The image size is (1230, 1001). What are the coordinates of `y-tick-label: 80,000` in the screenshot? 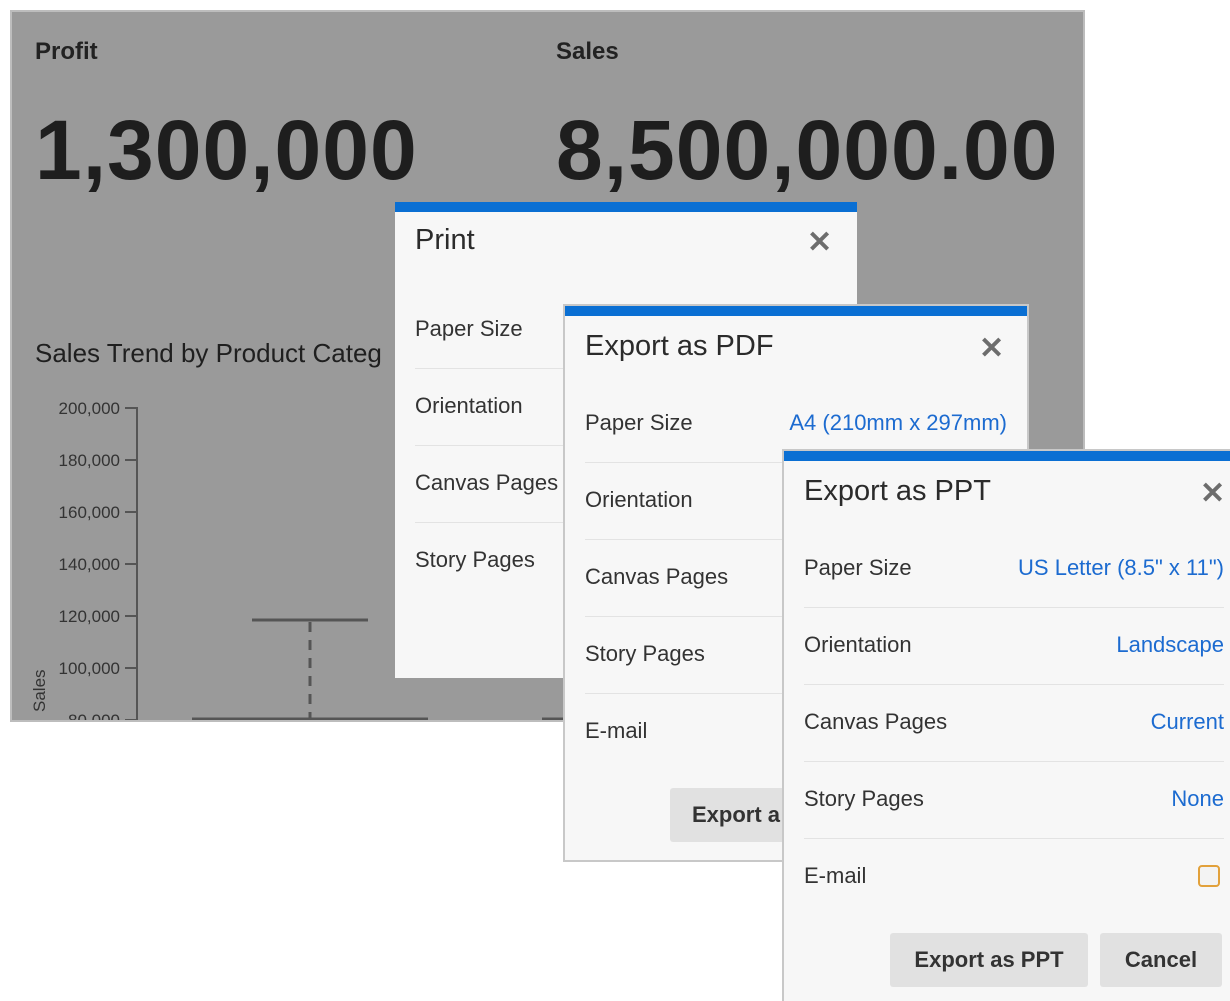 It's located at (94, 716).